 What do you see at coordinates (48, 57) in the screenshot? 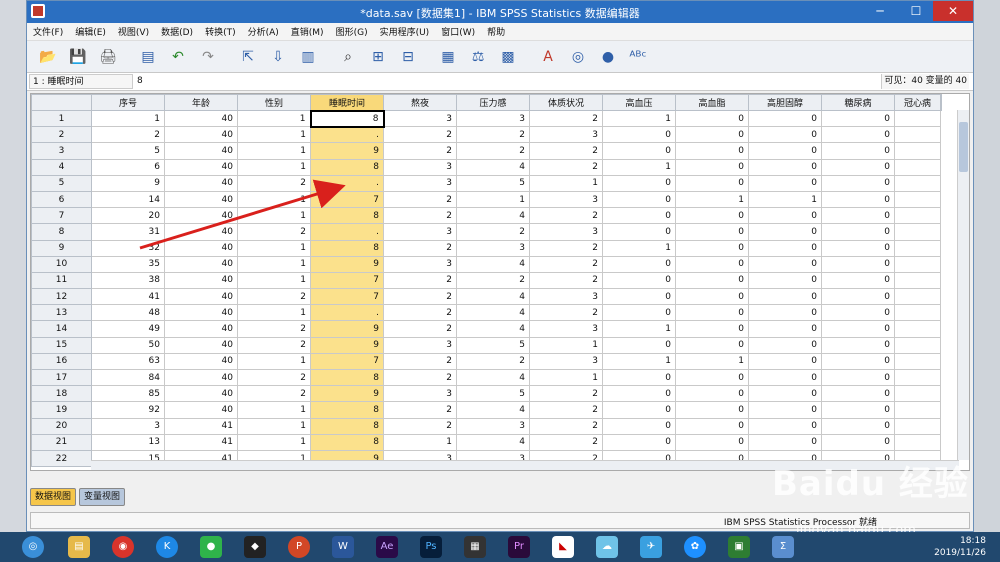
I see `open-icon: 📂` at bounding box center [48, 57].